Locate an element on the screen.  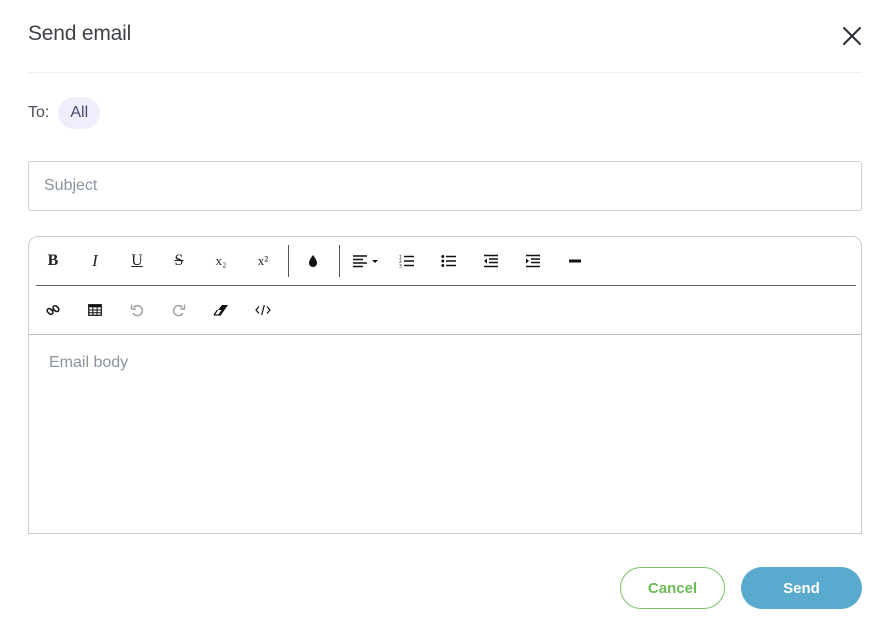
underline-icon: U is located at coordinates (137, 260).